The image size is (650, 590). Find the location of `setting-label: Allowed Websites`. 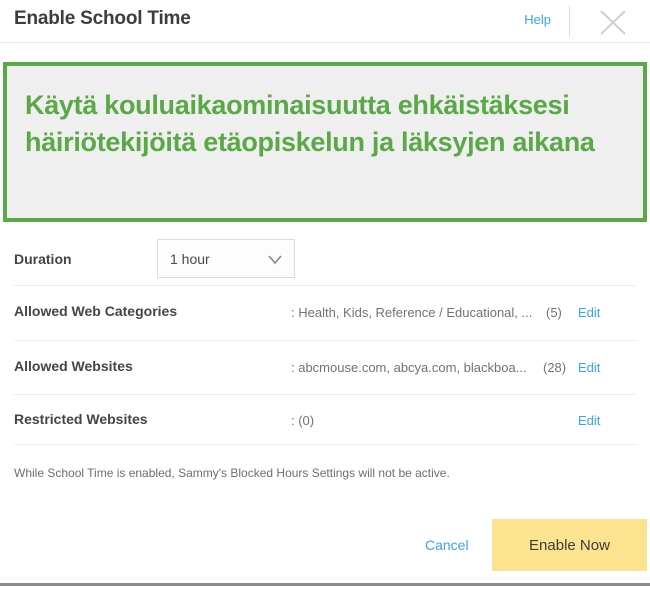

setting-label: Allowed Websites is located at coordinates (73, 366).